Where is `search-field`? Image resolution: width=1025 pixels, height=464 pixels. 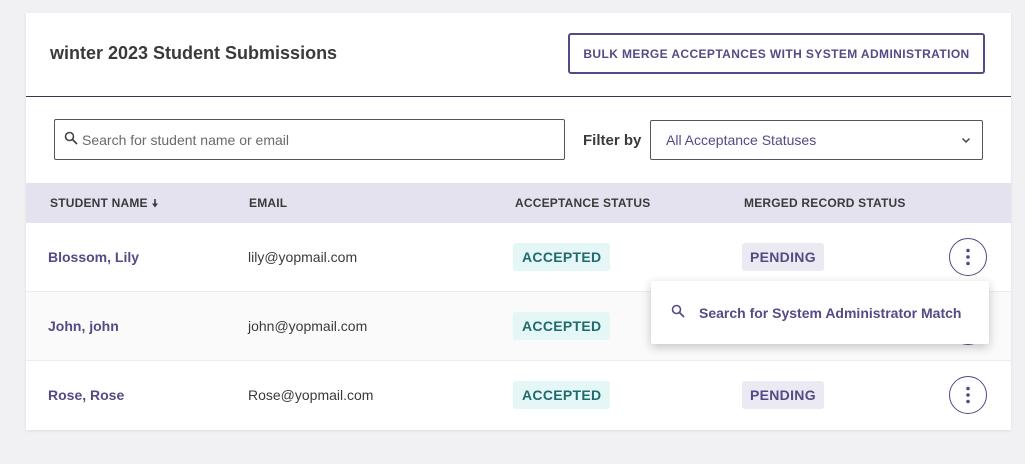 search-field is located at coordinates (309, 139).